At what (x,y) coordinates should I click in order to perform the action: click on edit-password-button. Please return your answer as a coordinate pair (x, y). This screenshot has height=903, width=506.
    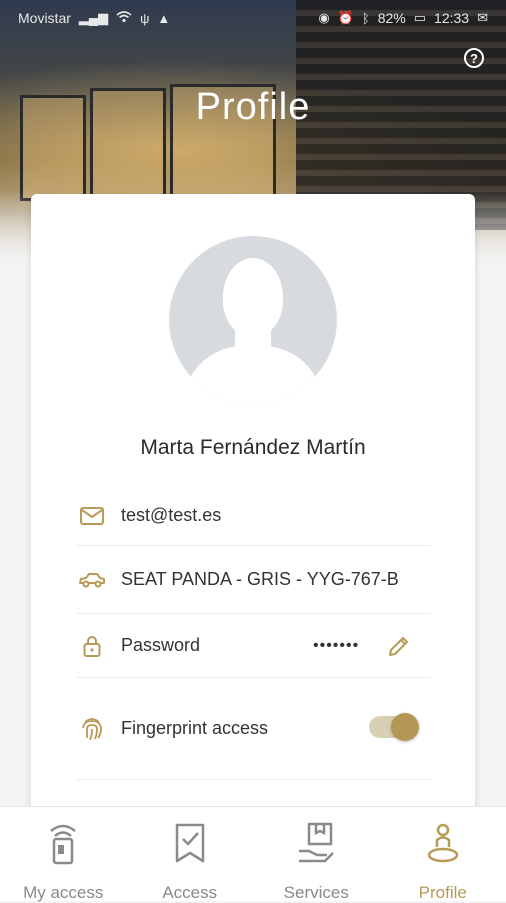
    Looking at the image, I should click on (399, 648).